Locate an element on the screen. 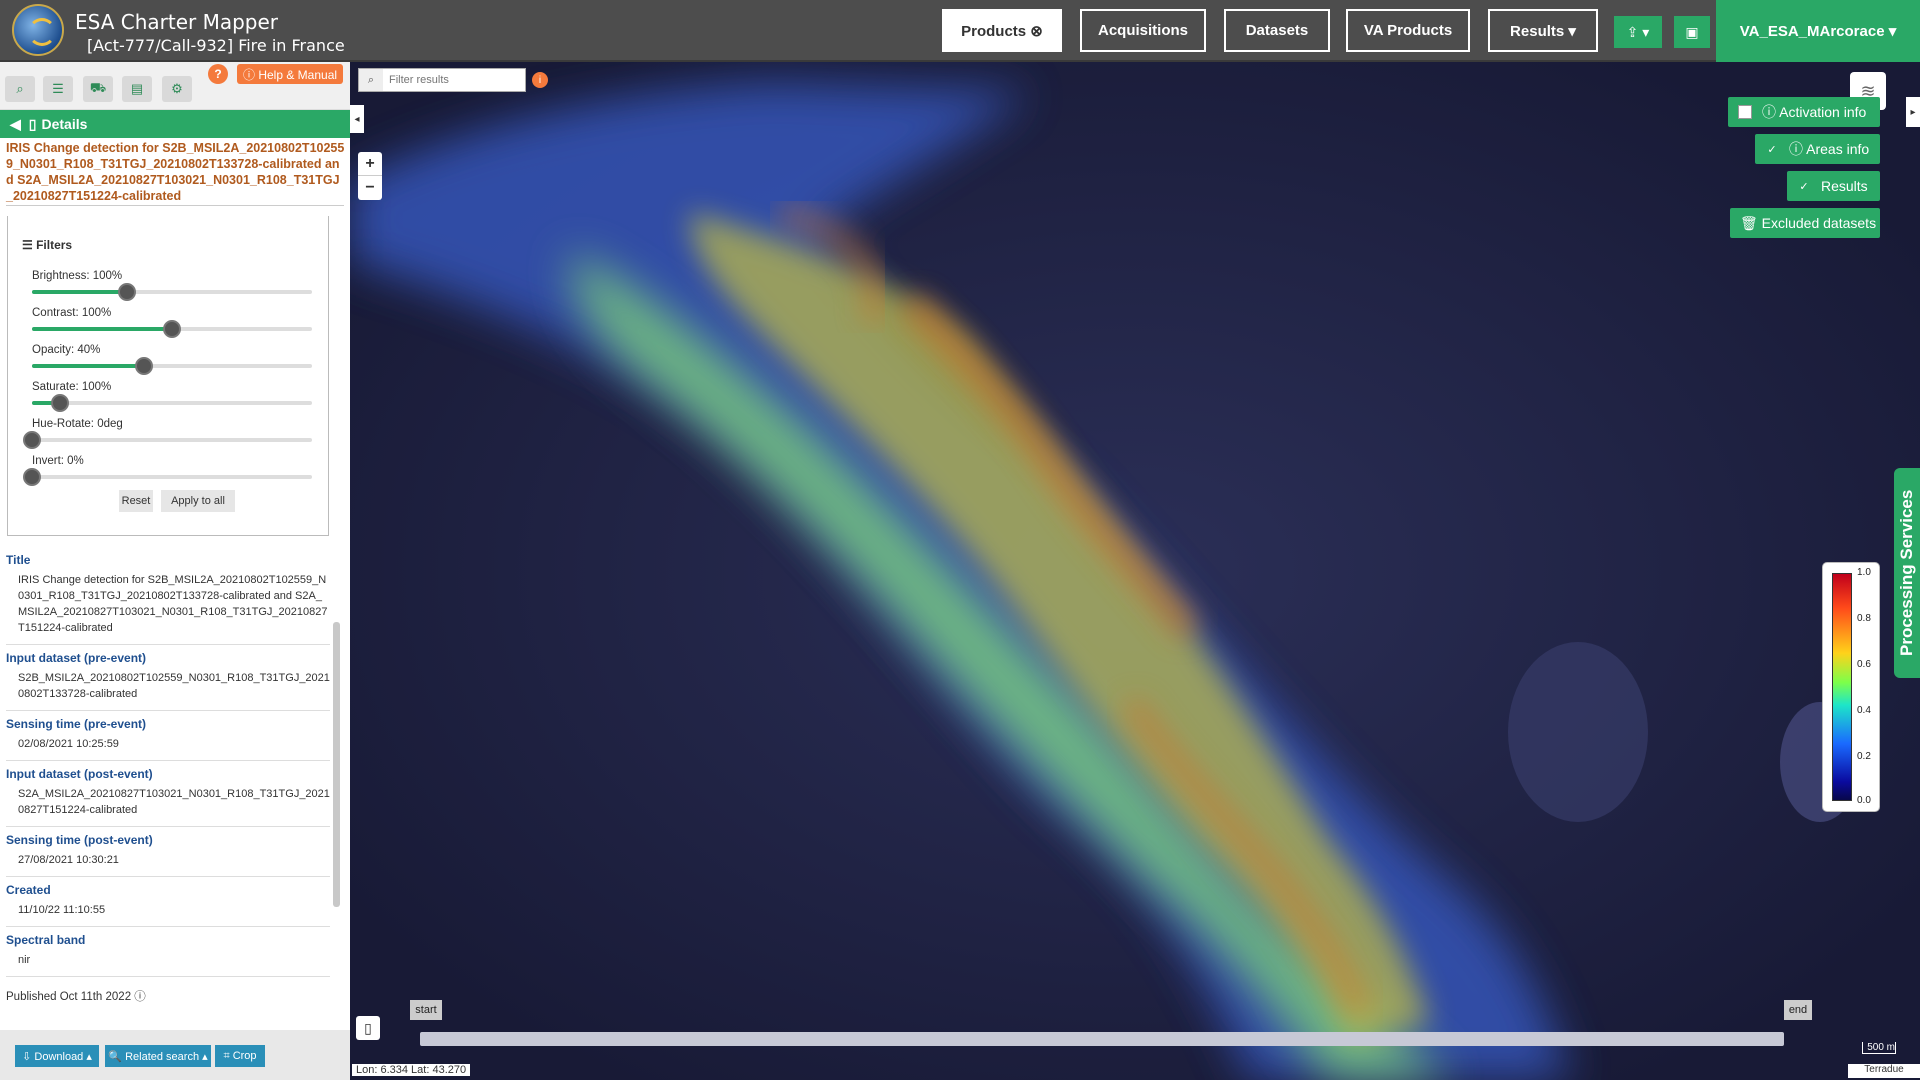  divider is located at coordinates (175, 205).